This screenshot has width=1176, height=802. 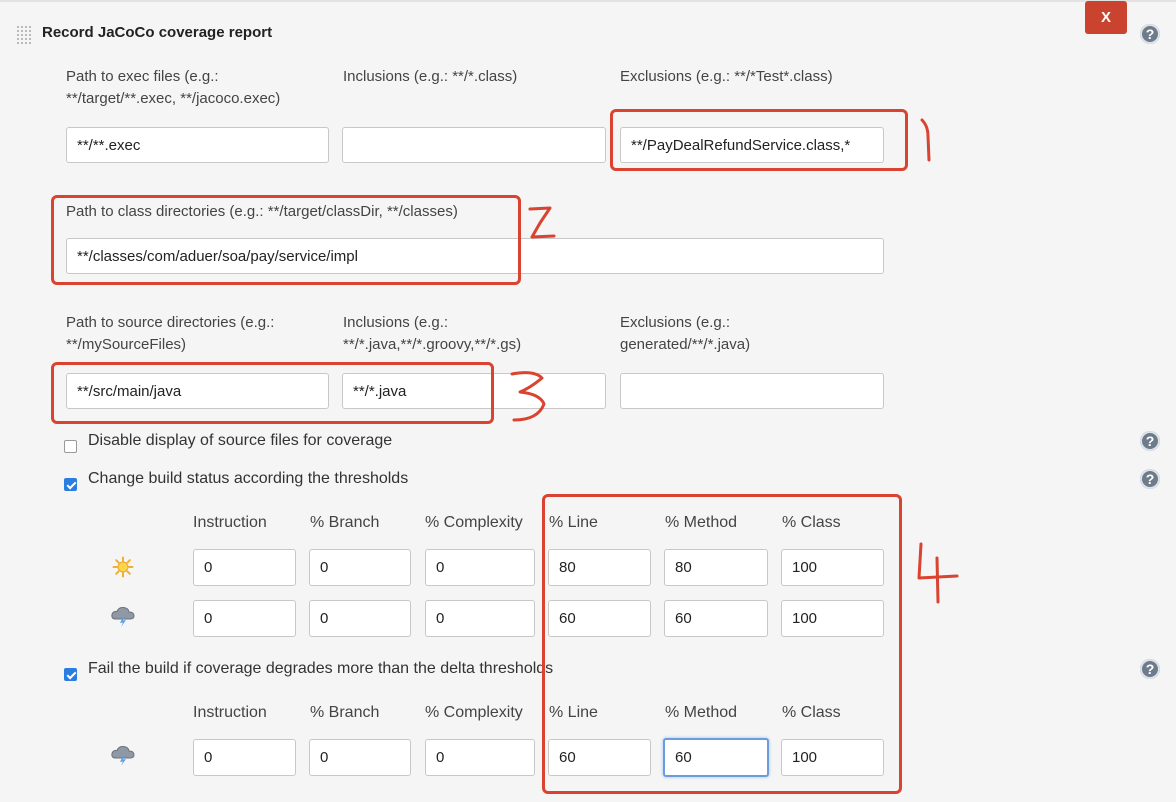 What do you see at coordinates (474, 522) in the screenshot?
I see `header-complexity: % Complexity` at bounding box center [474, 522].